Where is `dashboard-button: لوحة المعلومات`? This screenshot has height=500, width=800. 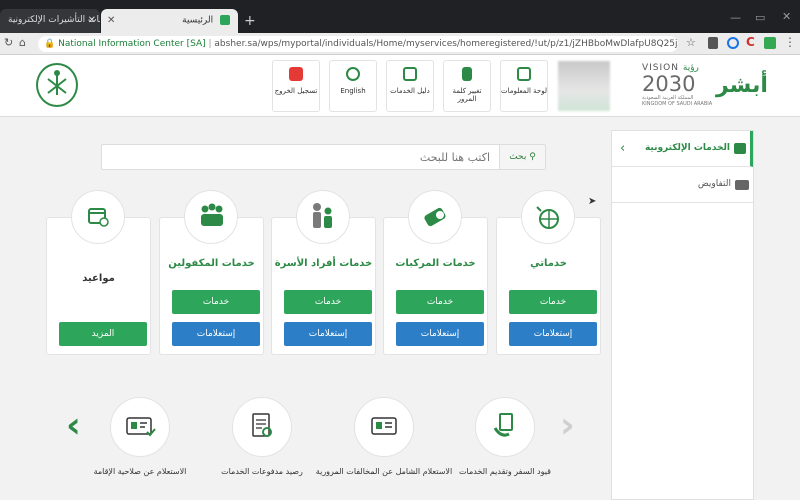 dashboard-button: لوحة المعلومات is located at coordinates (524, 86).